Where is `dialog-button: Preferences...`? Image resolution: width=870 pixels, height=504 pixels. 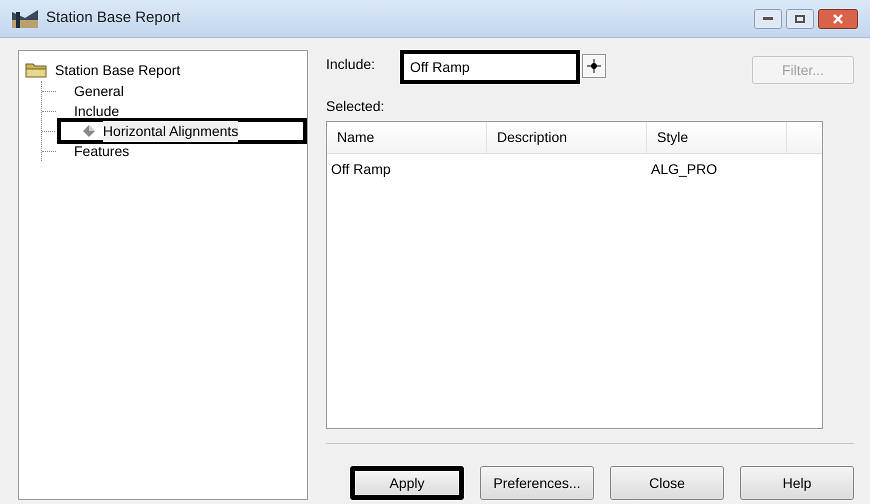
dialog-button: Preferences... is located at coordinates (537, 483).